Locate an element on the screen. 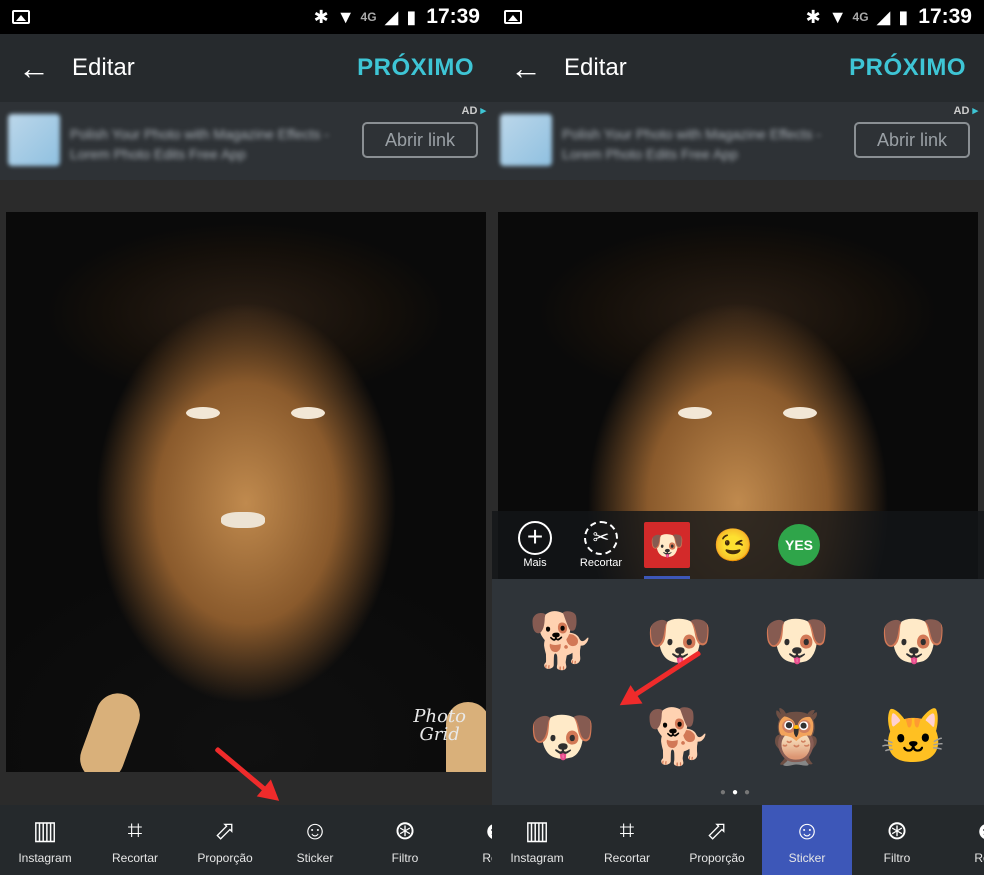 This screenshot has height=875, width=984. pug-face-sticker-icon: 🐶 is located at coordinates (796, 641).